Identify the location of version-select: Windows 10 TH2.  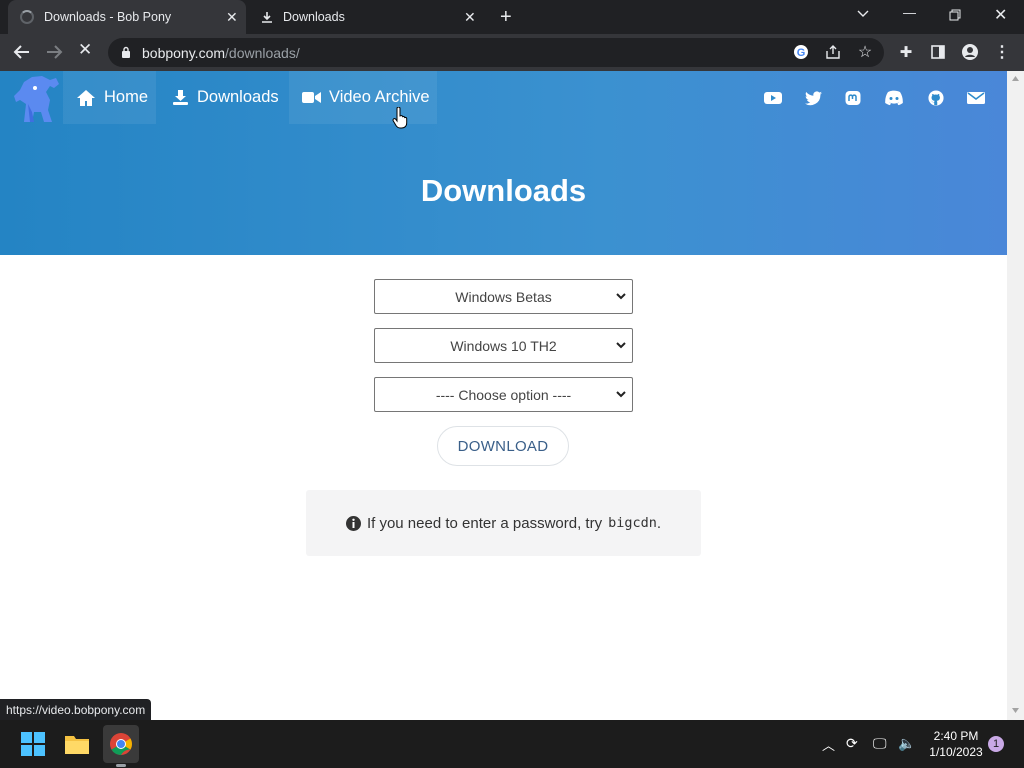
(503, 345).